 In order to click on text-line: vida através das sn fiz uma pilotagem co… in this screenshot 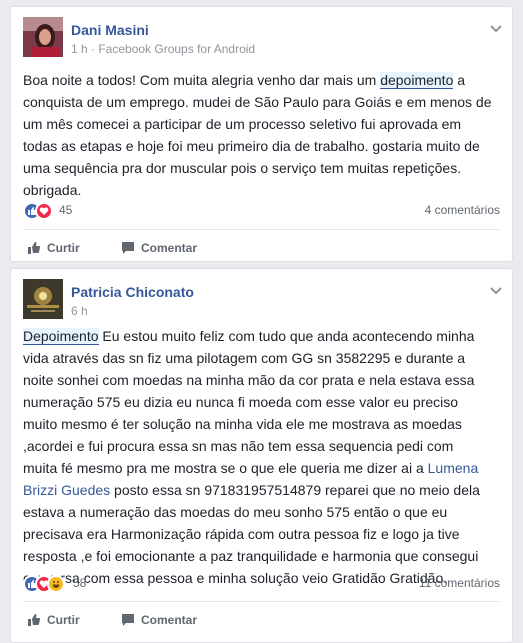, I will do `click(244, 358)`.